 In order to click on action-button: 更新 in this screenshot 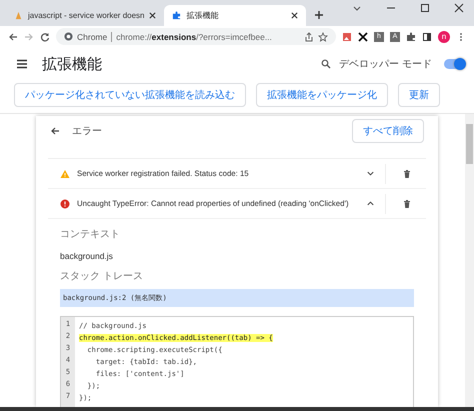, I will do `click(419, 95)`.